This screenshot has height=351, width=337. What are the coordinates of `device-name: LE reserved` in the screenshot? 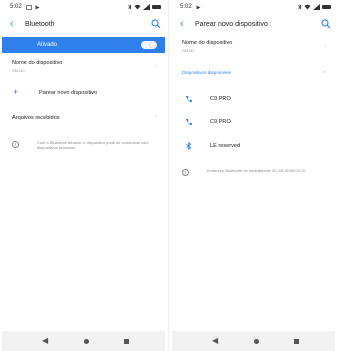 It's located at (225, 146).